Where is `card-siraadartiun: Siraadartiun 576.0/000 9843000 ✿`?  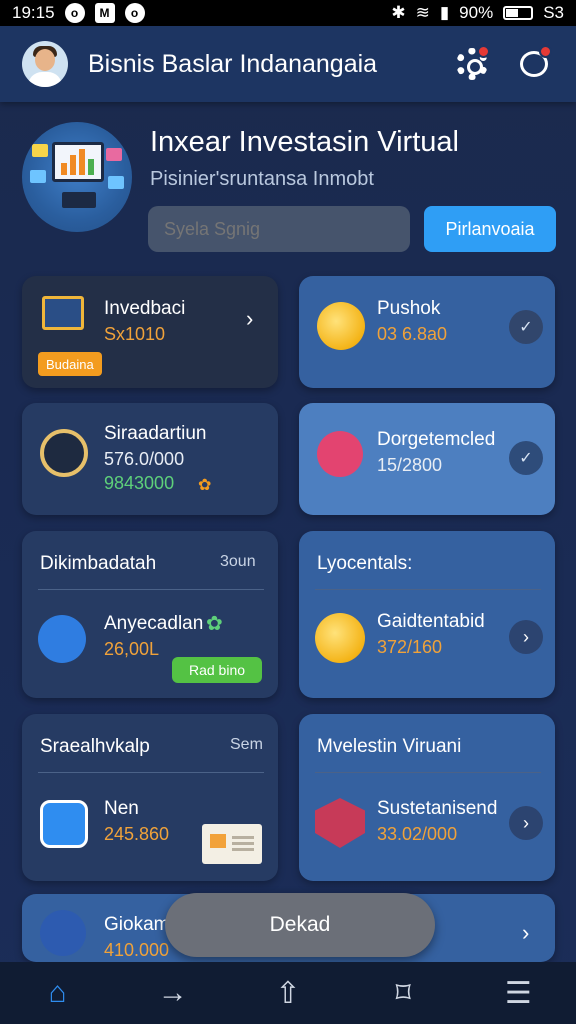
card-siraadartiun: Siraadartiun 576.0/000 9843000 ✿ is located at coordinates (150, 459).